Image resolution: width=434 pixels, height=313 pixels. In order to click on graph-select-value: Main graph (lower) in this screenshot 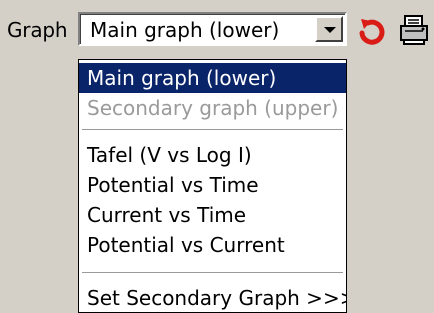, I will do `click(185, 30)`.